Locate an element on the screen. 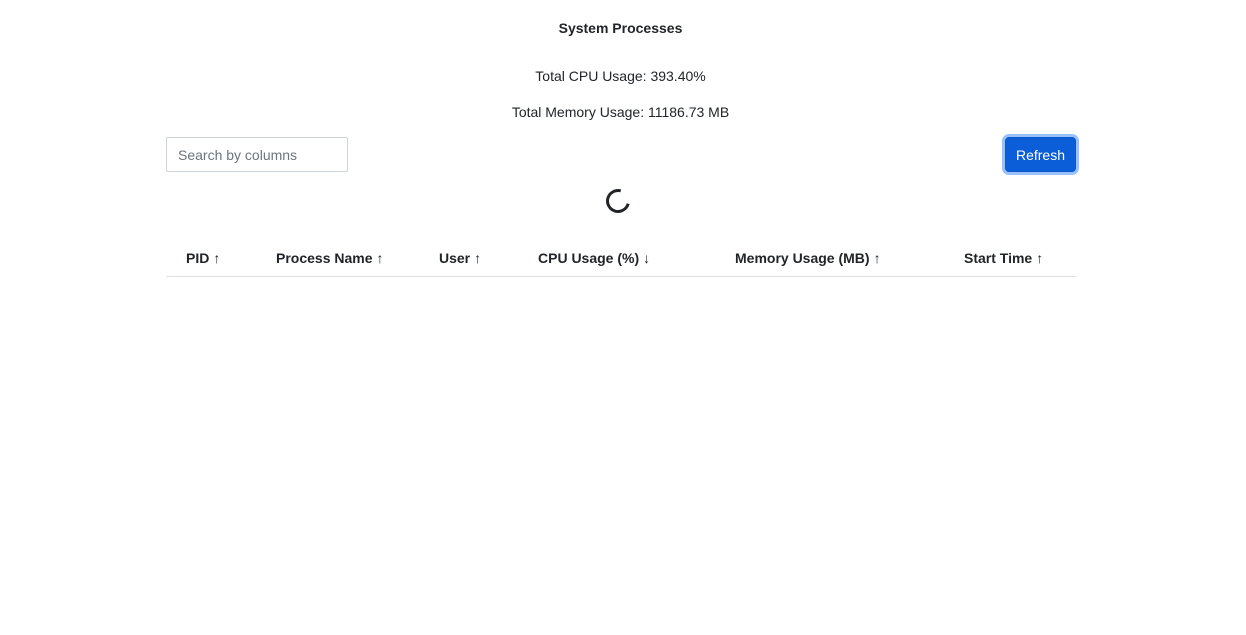 Image resolution: width=1246 pixels, height=635 pixels. column-header-pid: PID ↑ is located at coordinates (203, 258).